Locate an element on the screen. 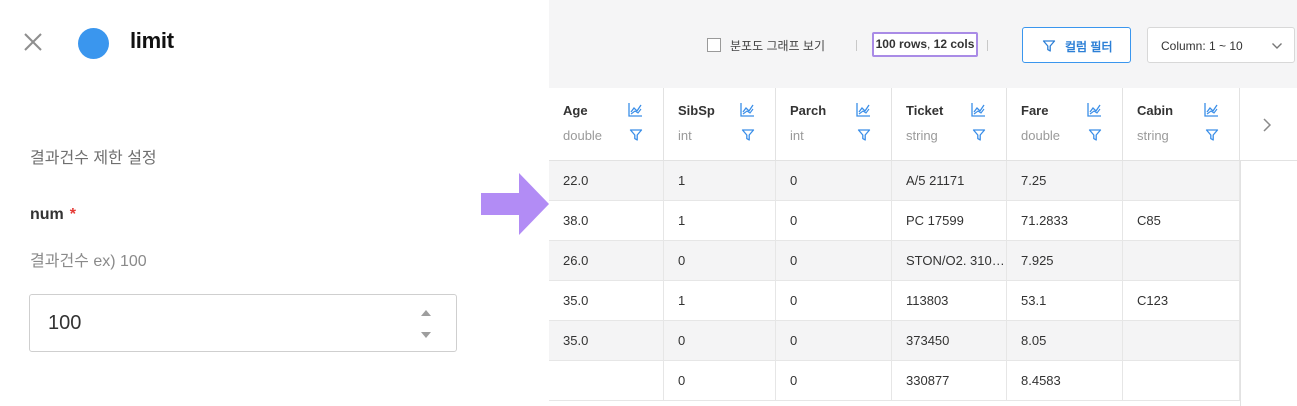 The width and height of the screenshot is (1297, 406). required-mark: * is located at coordinates (73, 214).